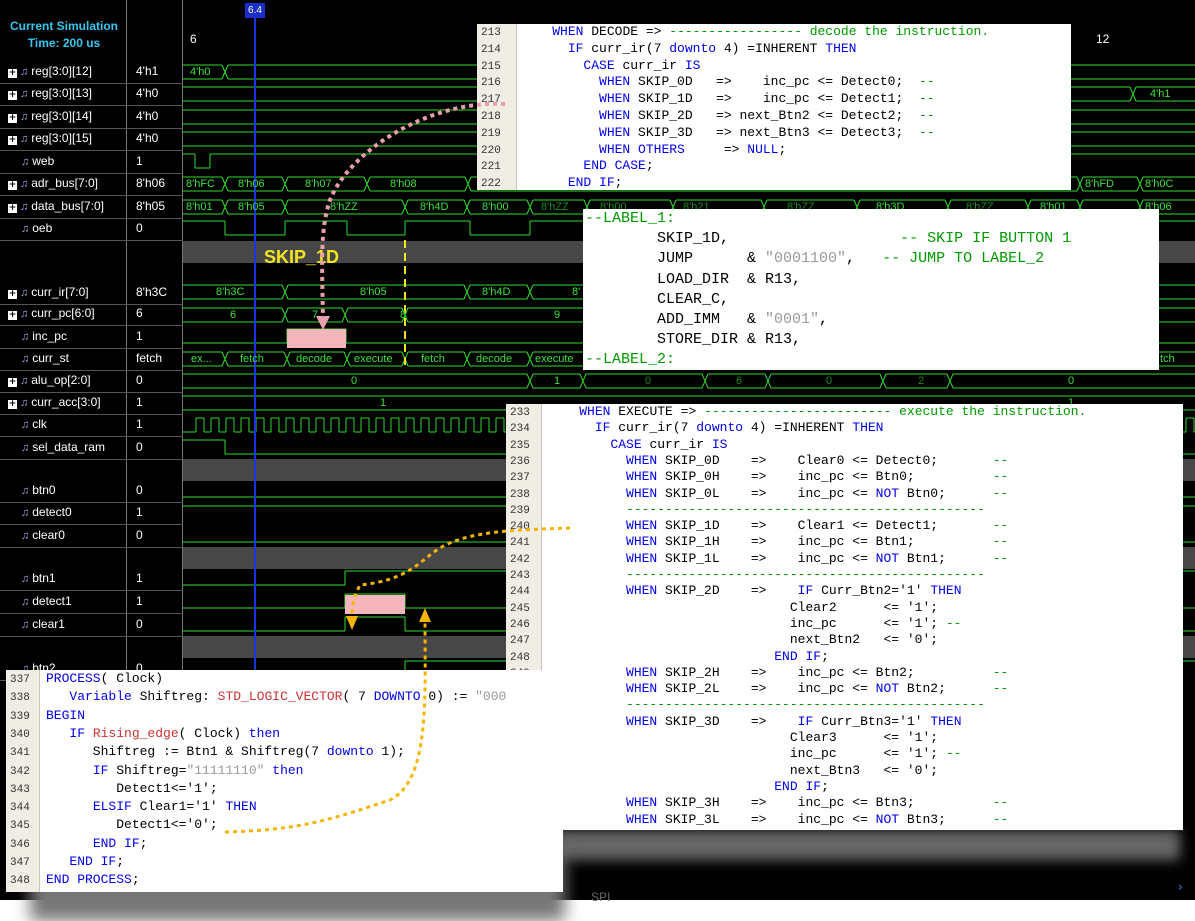 This screenshot has width=1195, height=921. Describe the element at coordinates (91, 513) in the screenshot. I see `signal-row: ♫ detect0 1` at that location.